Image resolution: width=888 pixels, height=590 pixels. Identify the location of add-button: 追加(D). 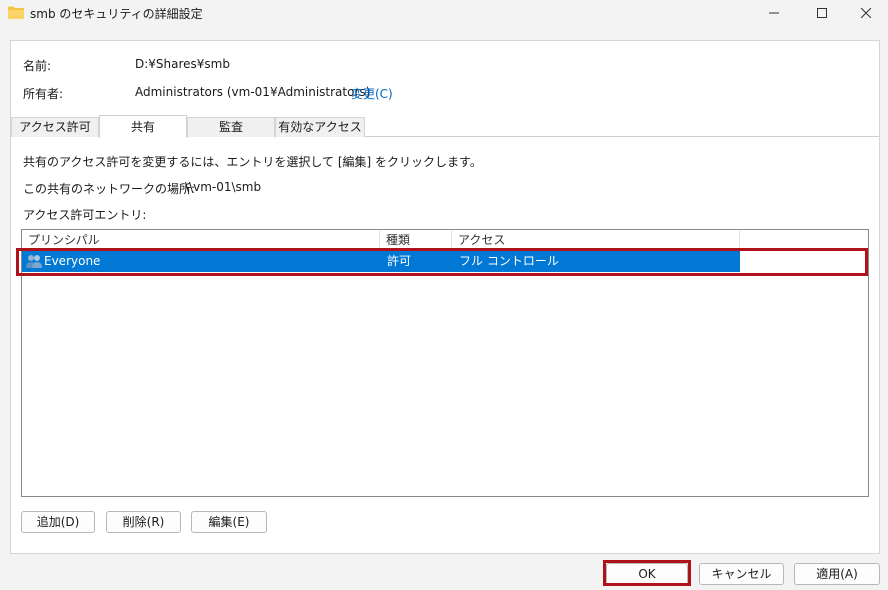
(58, 522).